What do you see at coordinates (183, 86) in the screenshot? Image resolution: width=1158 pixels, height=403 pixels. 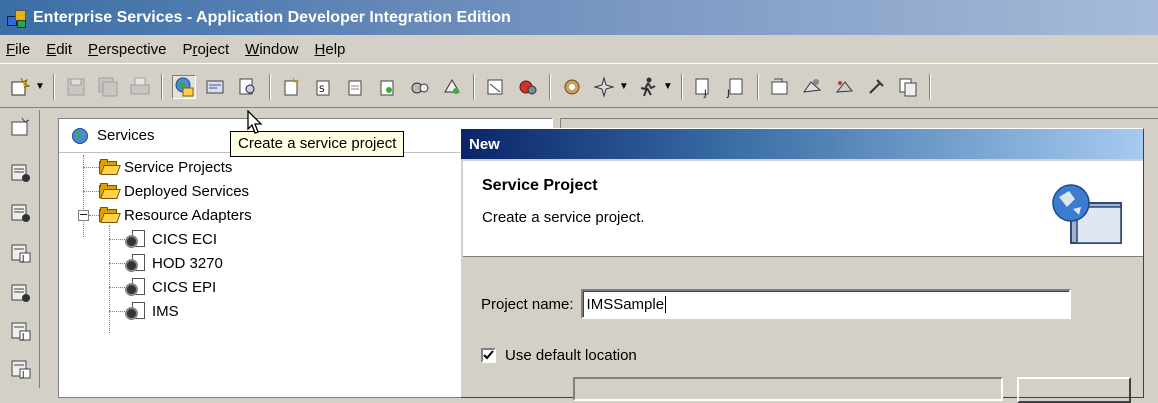 I see `create-service-project-icon` at bounding box center [183, 86].